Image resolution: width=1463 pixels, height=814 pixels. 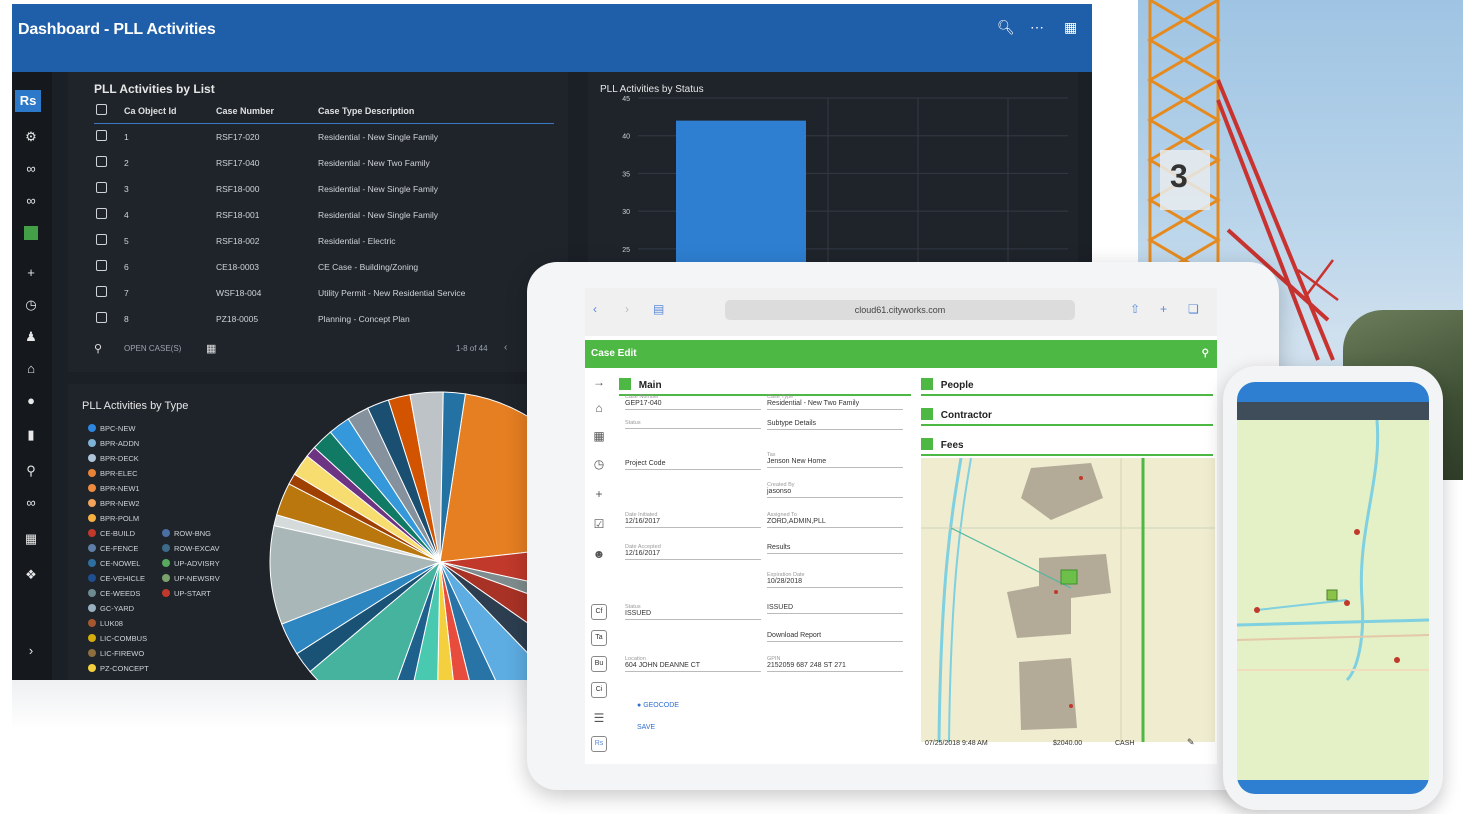 What do you see at coordinates (31, 337) in the screenshot?
I see `people-icon: ♟` at bounding box center [31, 337].